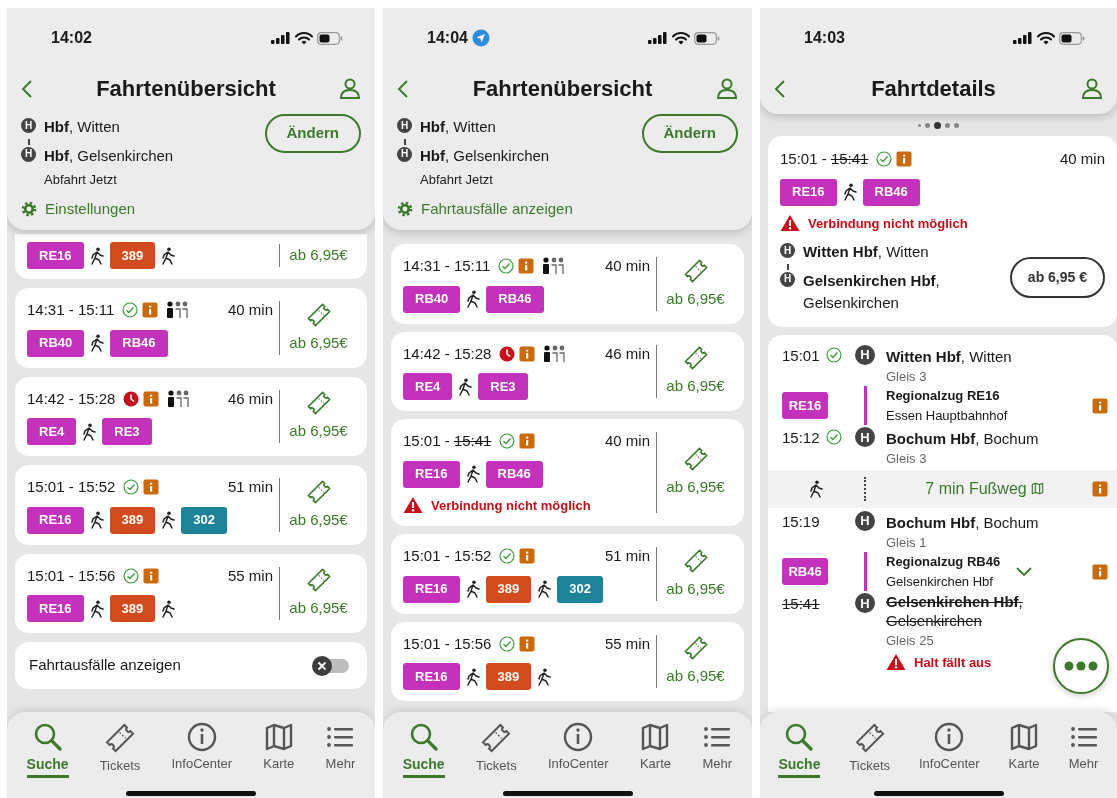 The image size is (1117, 798). I want to click on toggle-switch, so click(331, 665).